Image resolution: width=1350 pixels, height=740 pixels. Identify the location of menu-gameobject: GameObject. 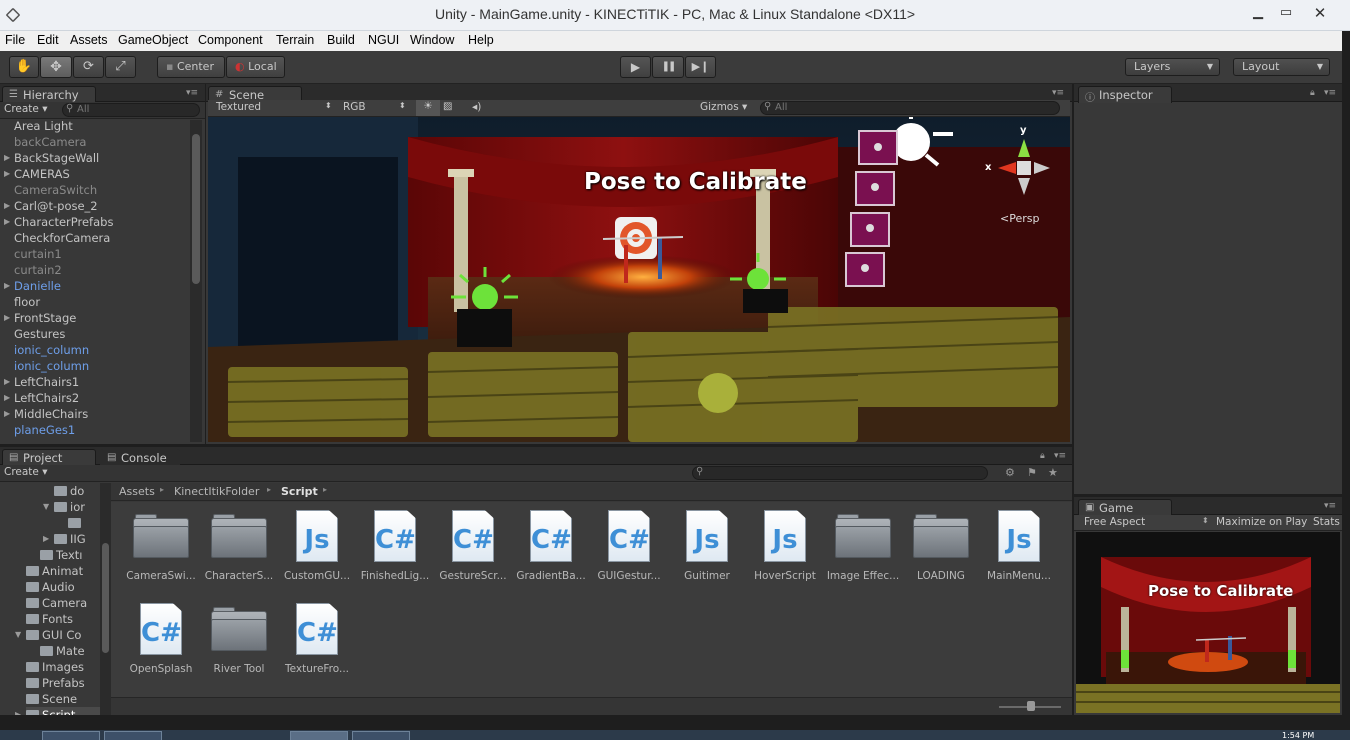
(153, 40).